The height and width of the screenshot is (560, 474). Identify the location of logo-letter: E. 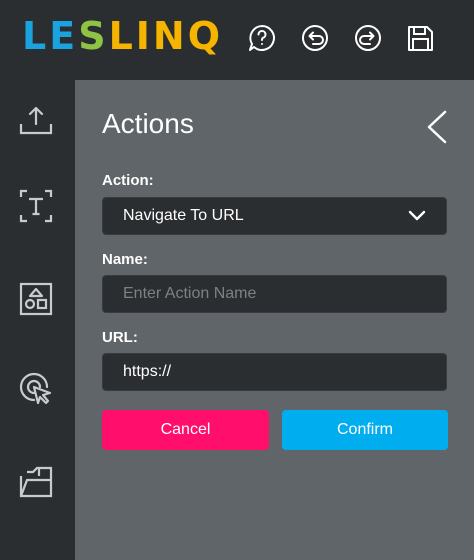
(64, 36).